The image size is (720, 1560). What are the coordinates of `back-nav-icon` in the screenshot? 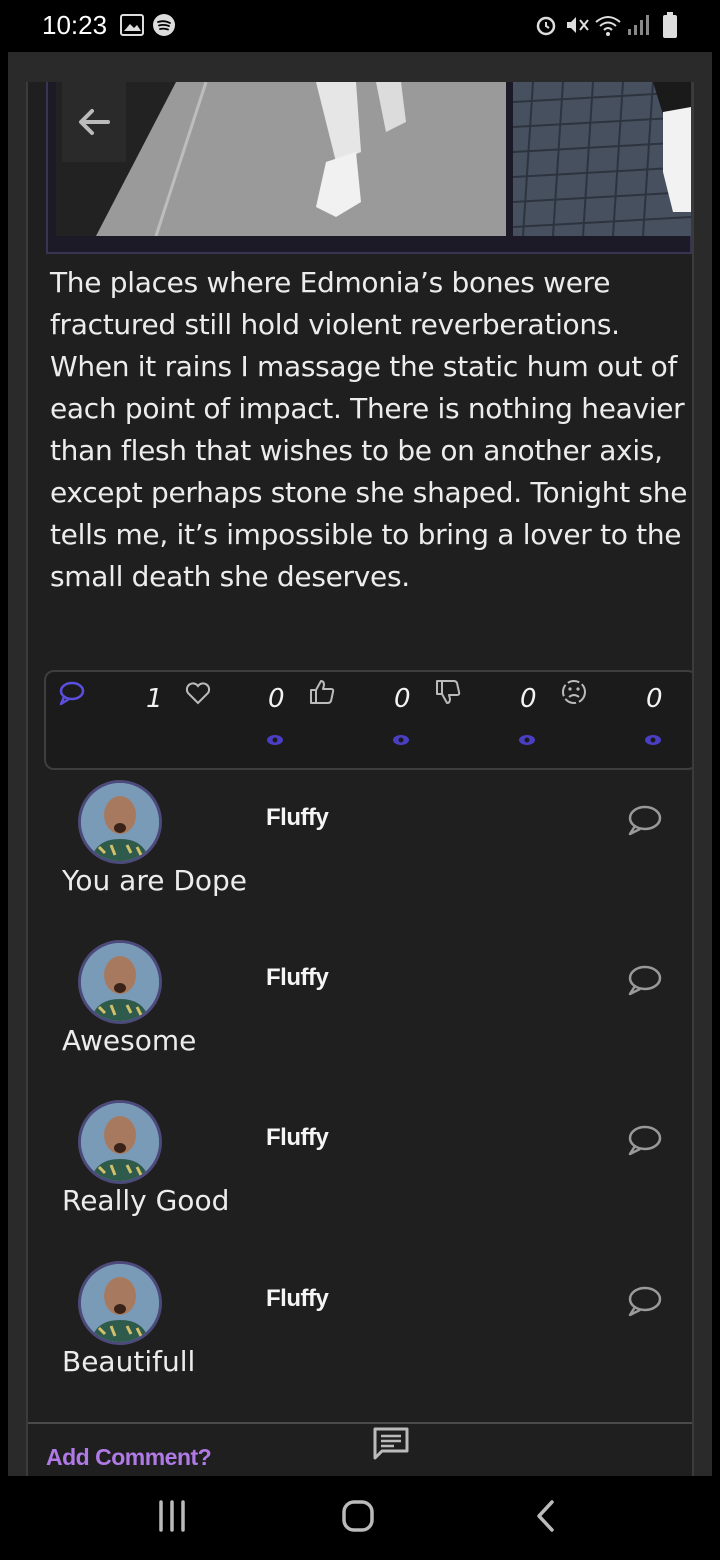 It's located at (546, 1516).